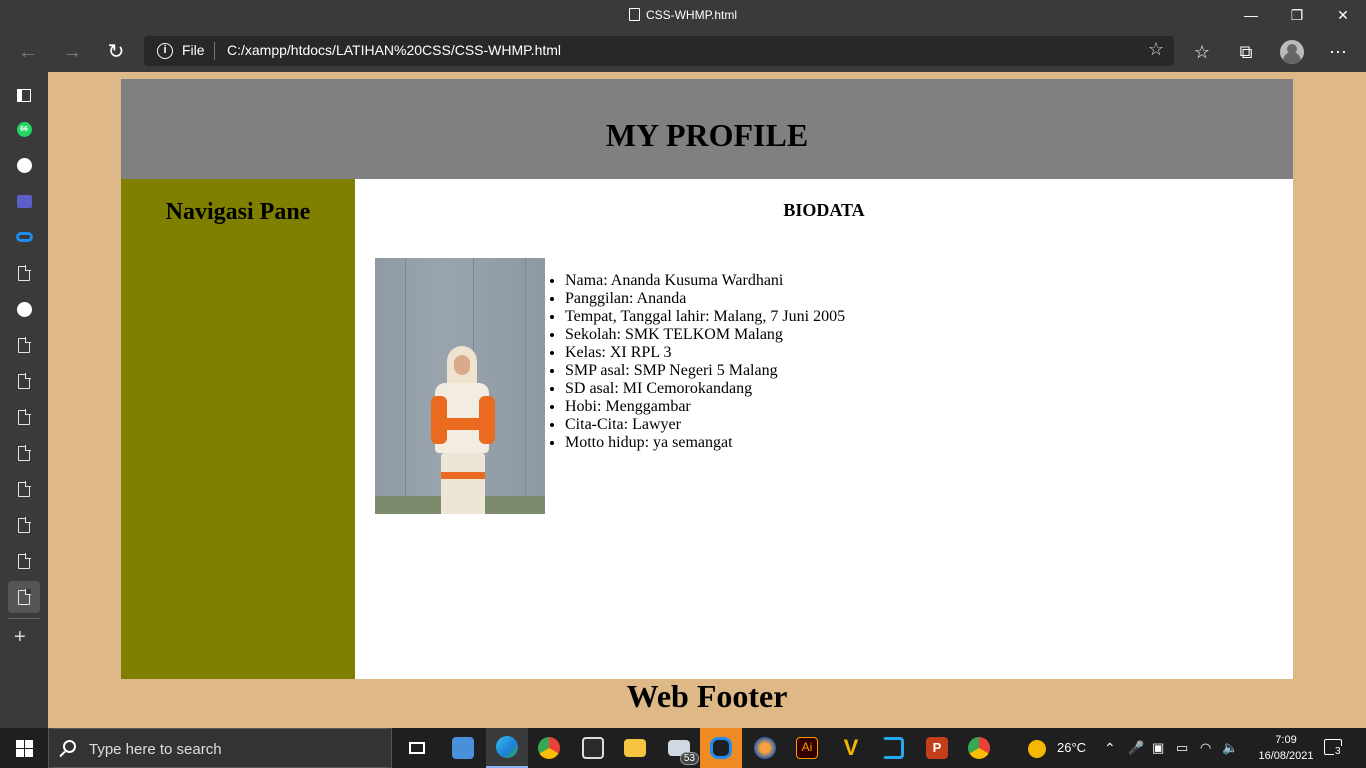 The width and height of the screenshot is (1366, 768). I want to click on illustrator-icon: Ai, so click(807, 748).